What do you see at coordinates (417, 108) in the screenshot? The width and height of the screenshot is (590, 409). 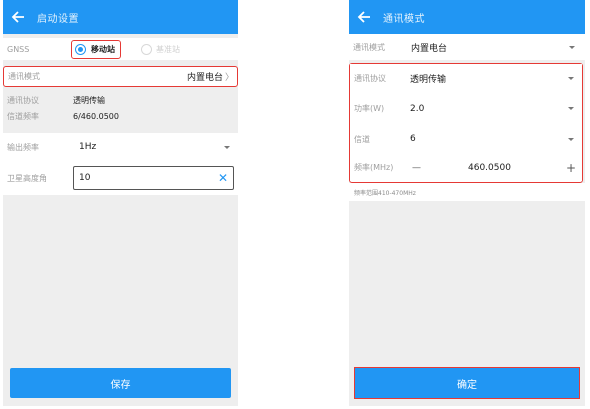 I see `power-value: 2.0` at bounding box center [417, 108].